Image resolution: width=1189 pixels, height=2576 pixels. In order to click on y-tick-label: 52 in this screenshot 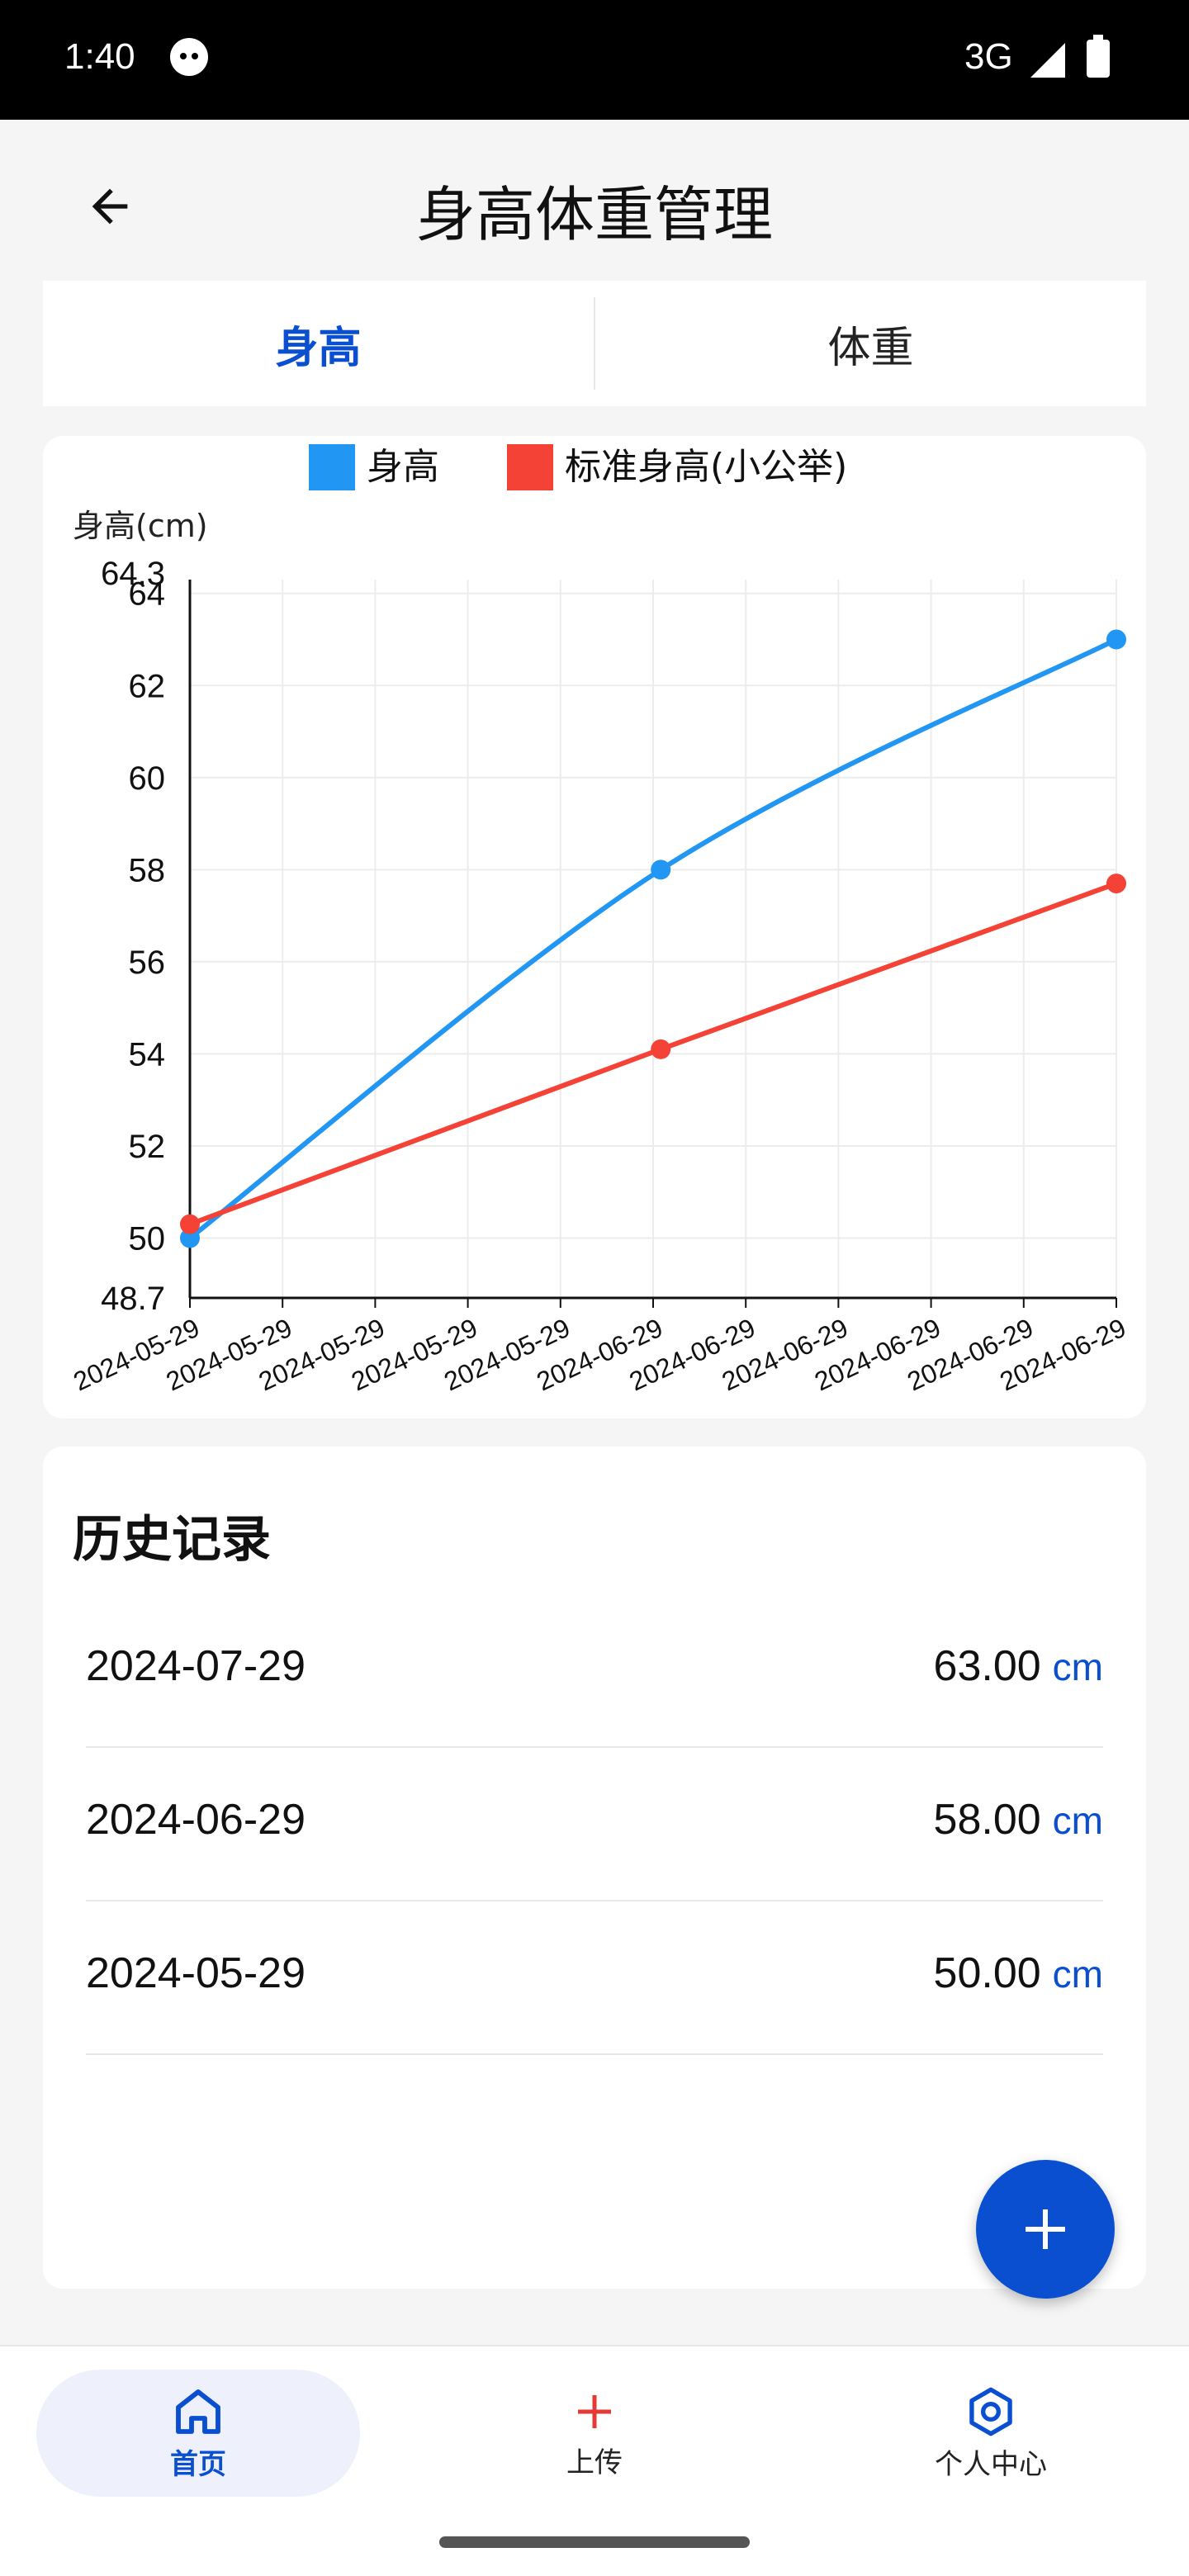, I will do `click(147, 1147)`.